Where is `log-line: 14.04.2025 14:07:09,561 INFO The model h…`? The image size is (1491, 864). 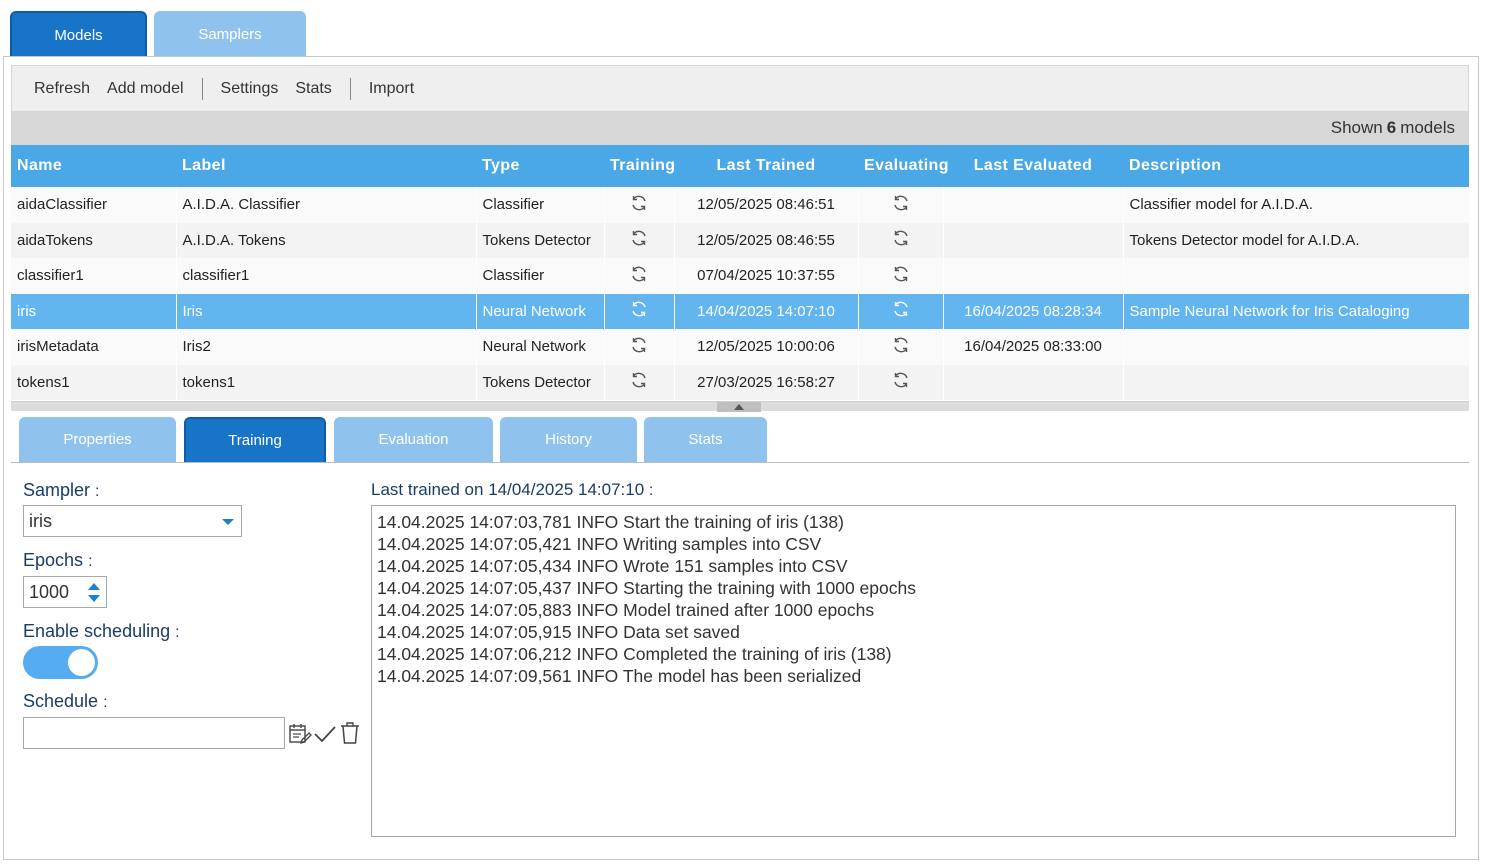 log-line: 14.04.2025 14:07:09,561 INFO The model h… is located at coordinates (619, 676).